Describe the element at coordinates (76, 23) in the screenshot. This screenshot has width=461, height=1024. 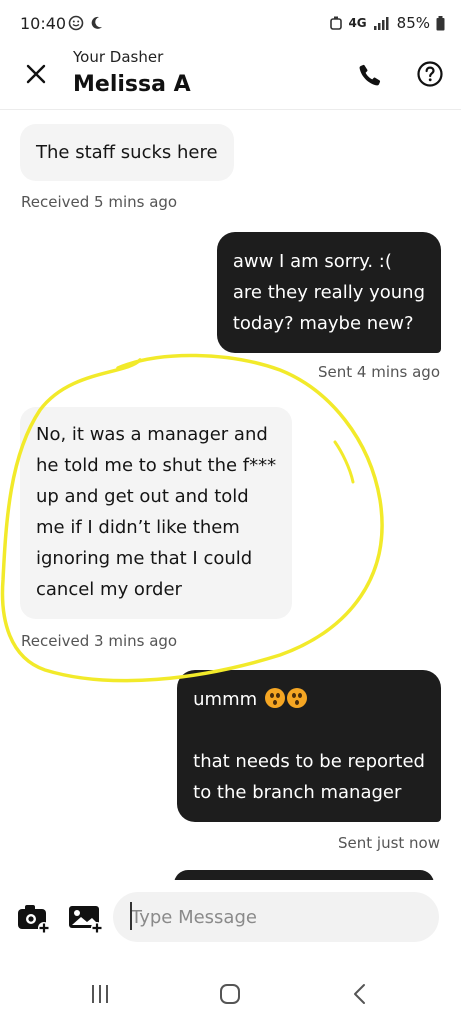
I see `smiley-notification-icon` at that location.